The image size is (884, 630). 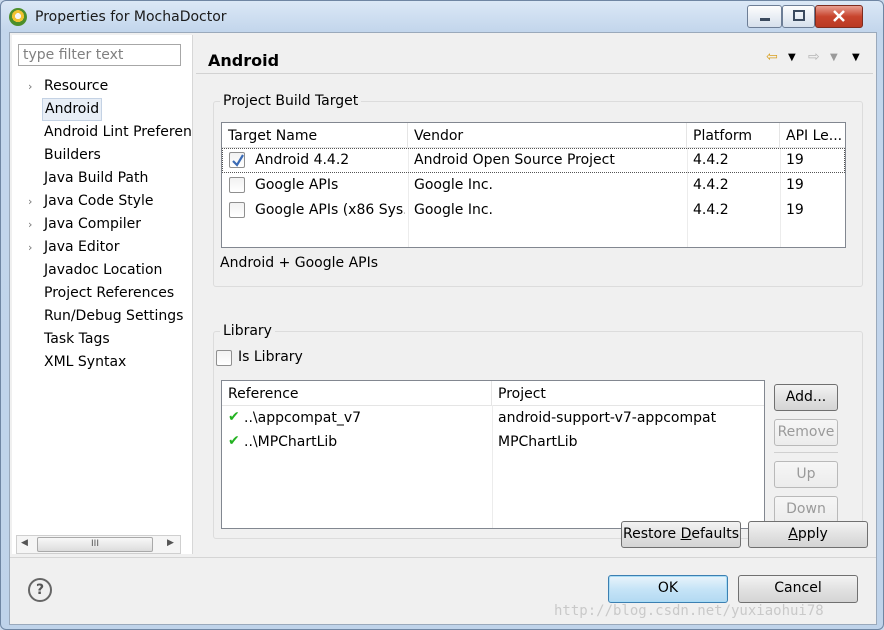 What do you see at coordinates (442, 17) in the screenshot?
I see `title-bar: Properties for MochaDoctor` at bounding box center [442, 17].